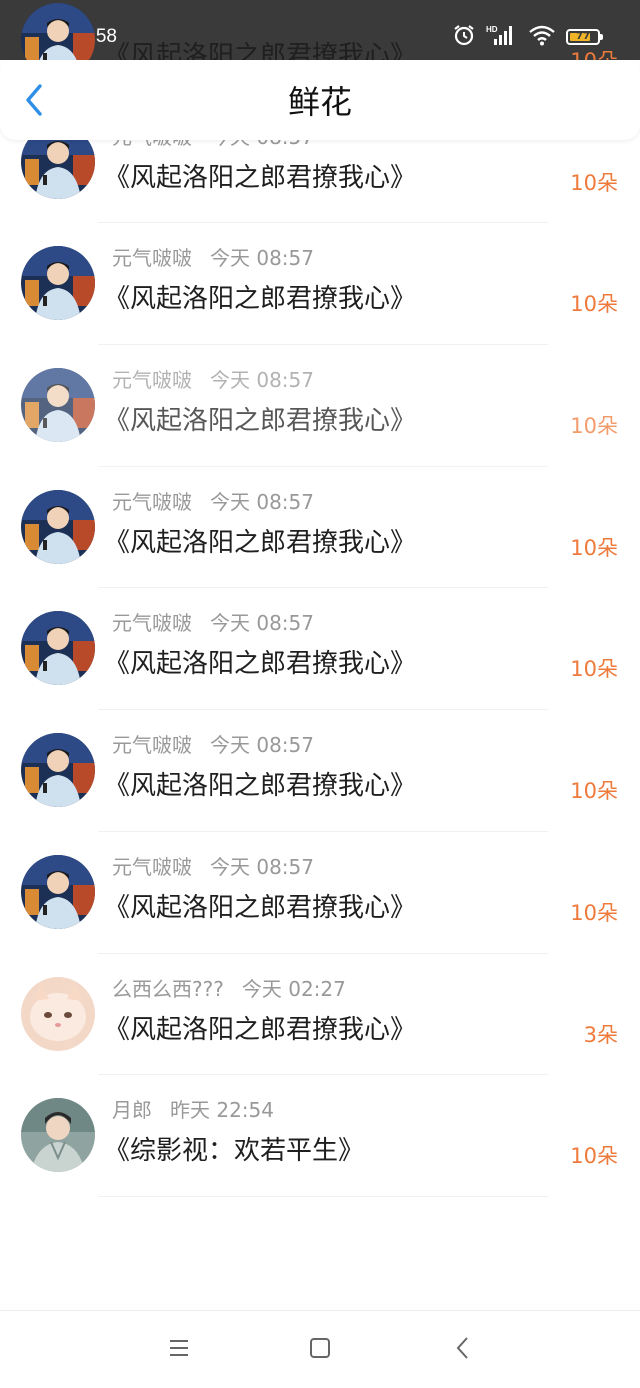  Describe the element at coordinates (222, 1110) in the screenshot. I see `gift-time: 昨天 22:54` at that location.